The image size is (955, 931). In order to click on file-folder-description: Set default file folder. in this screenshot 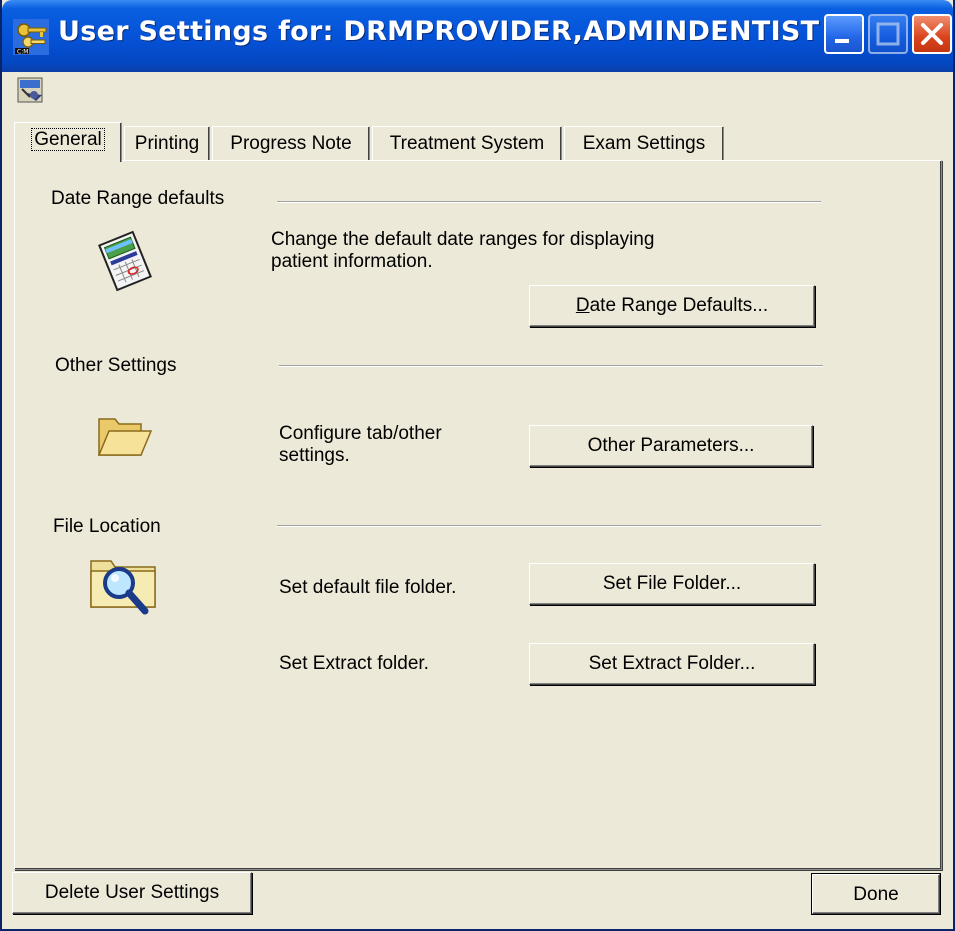, I will do `click(368, 587)`.